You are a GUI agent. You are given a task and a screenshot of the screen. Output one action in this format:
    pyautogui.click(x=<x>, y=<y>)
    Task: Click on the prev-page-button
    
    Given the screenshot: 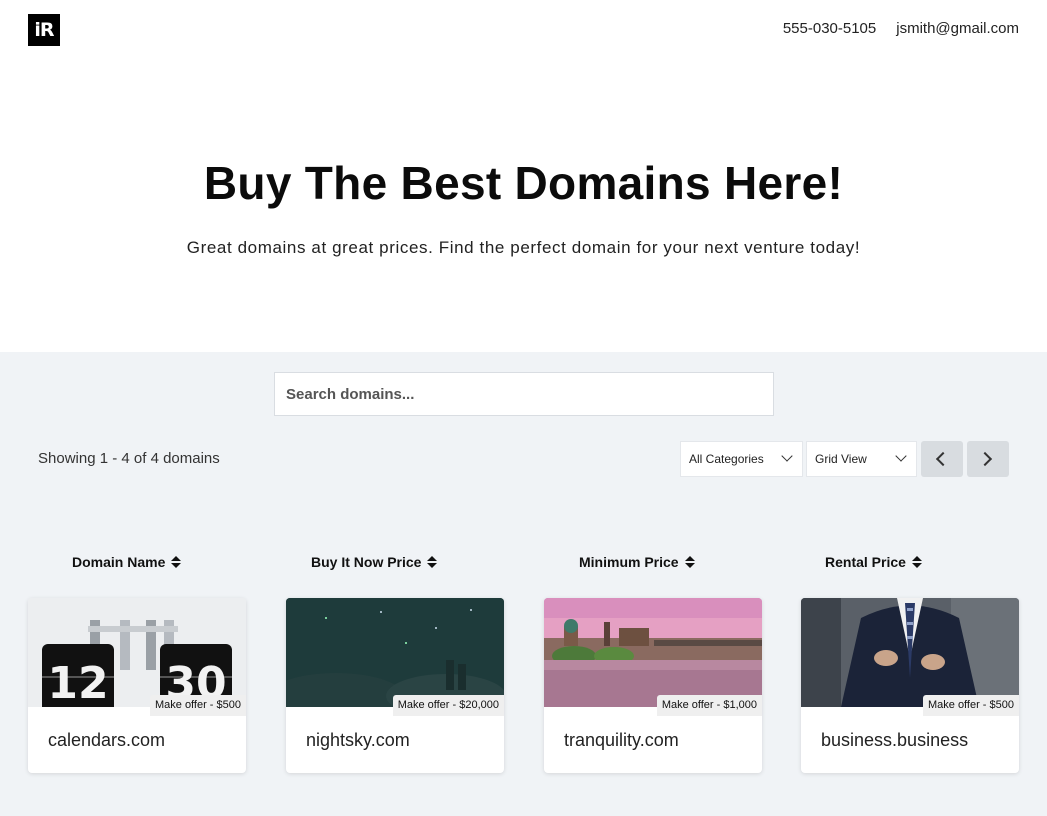 What is the action you would take?
    pyautogui.click(x=942, y=459)
    